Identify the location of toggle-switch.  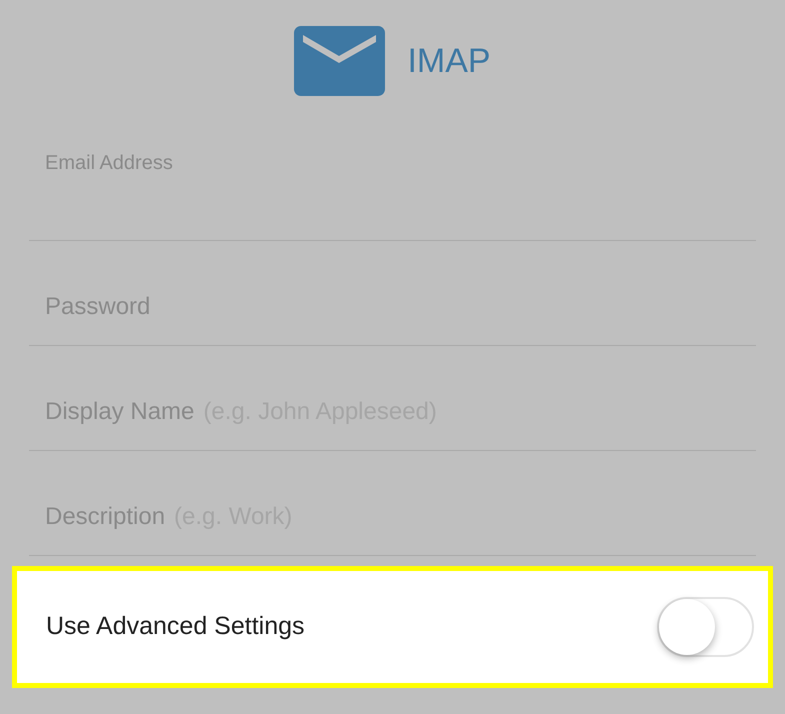
(705, 627).